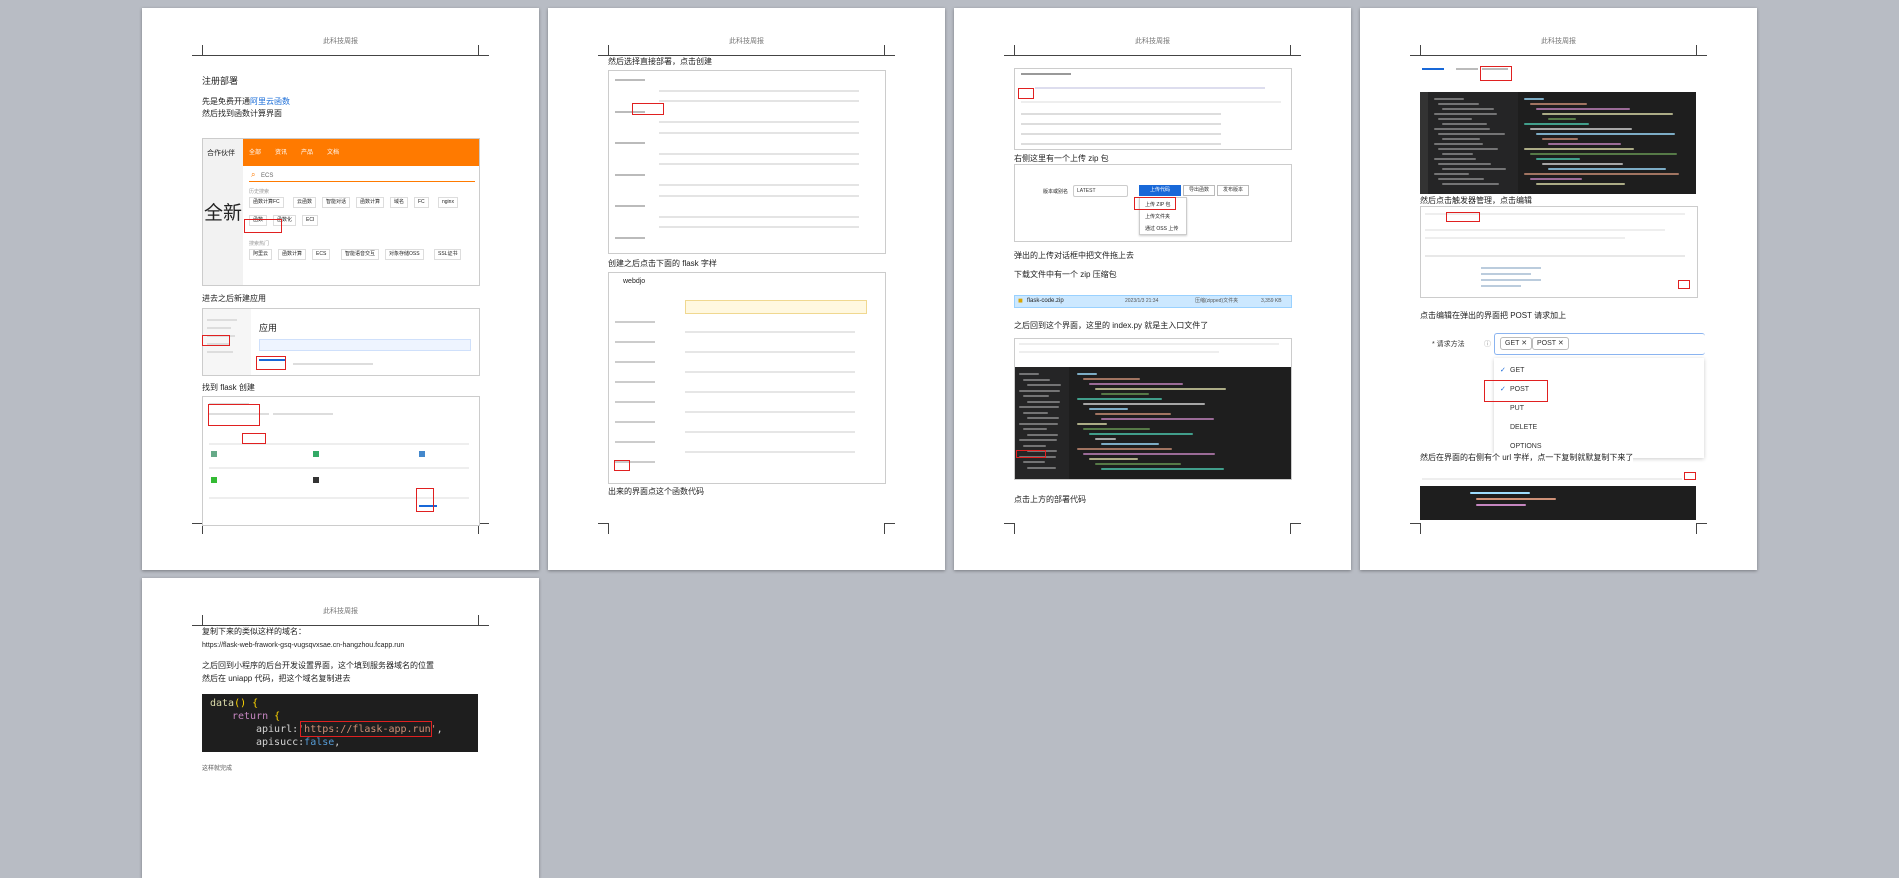  What do you see at coordinates (399, 202) in the screenshot?
I see `search-chip: 域名` at bounding box center [399, 202].